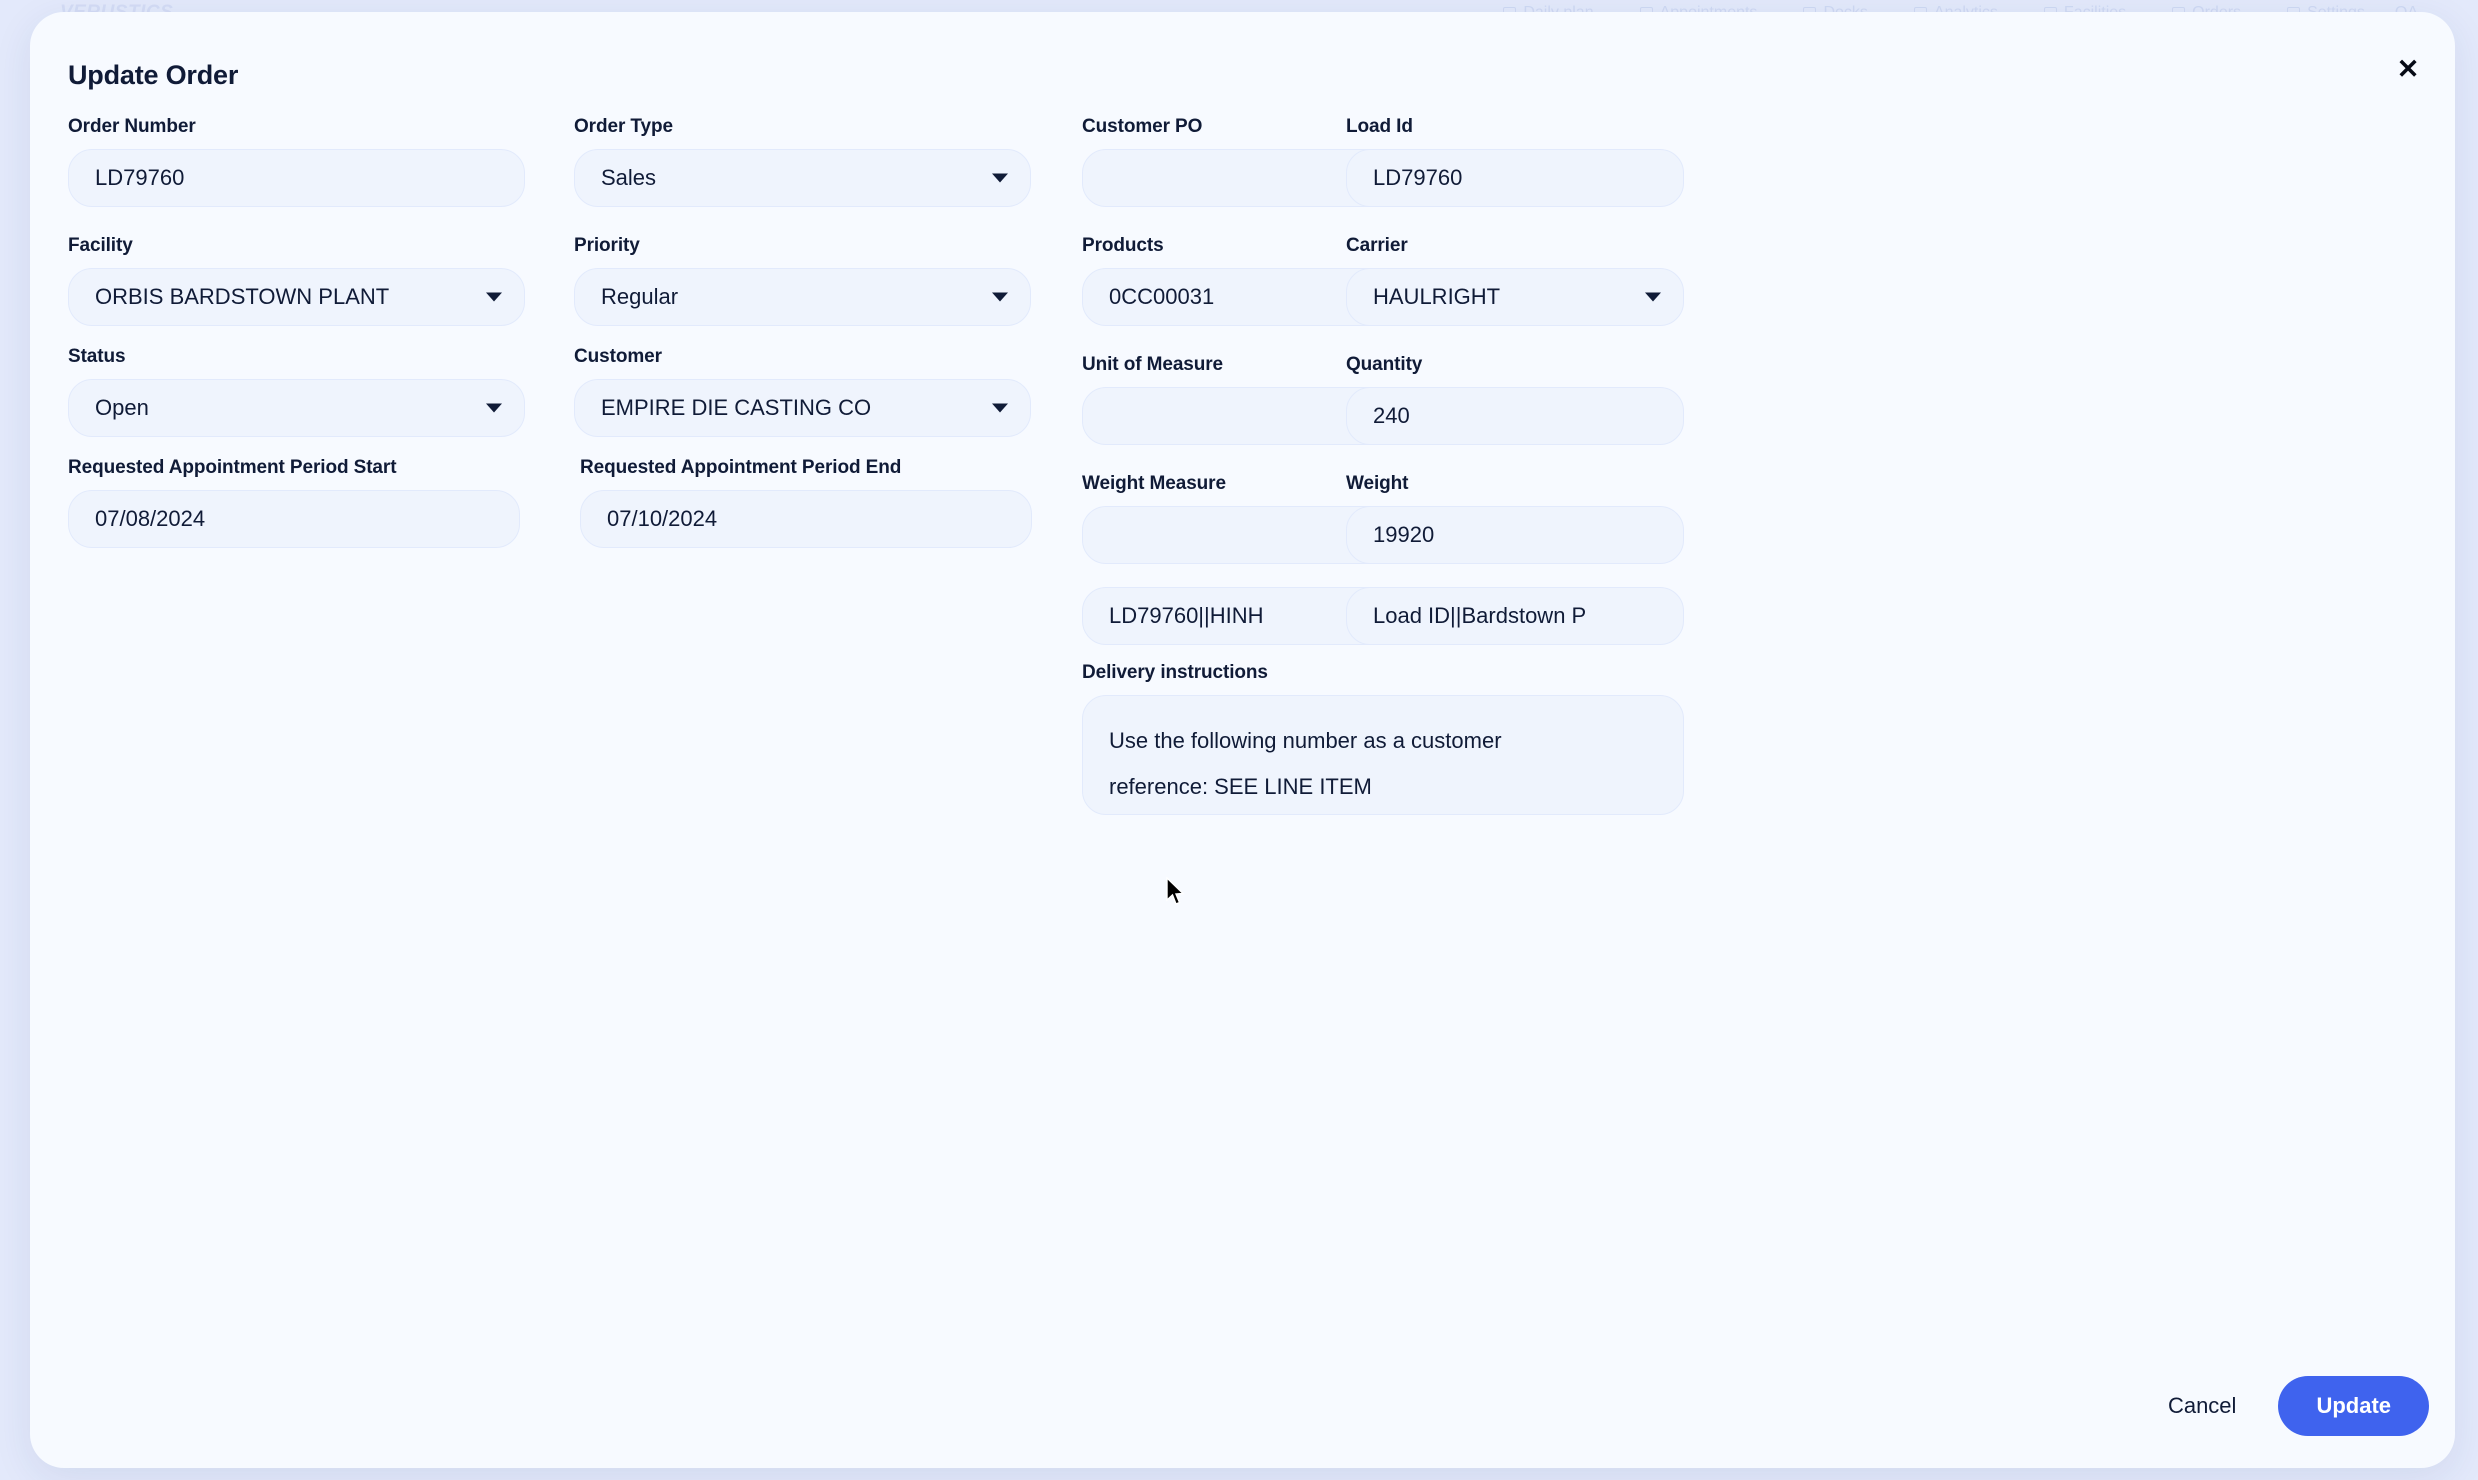 The width and height of the screenshot is (2478, 1480). I want to click on label-weight: Weight, so click(1377, 483).